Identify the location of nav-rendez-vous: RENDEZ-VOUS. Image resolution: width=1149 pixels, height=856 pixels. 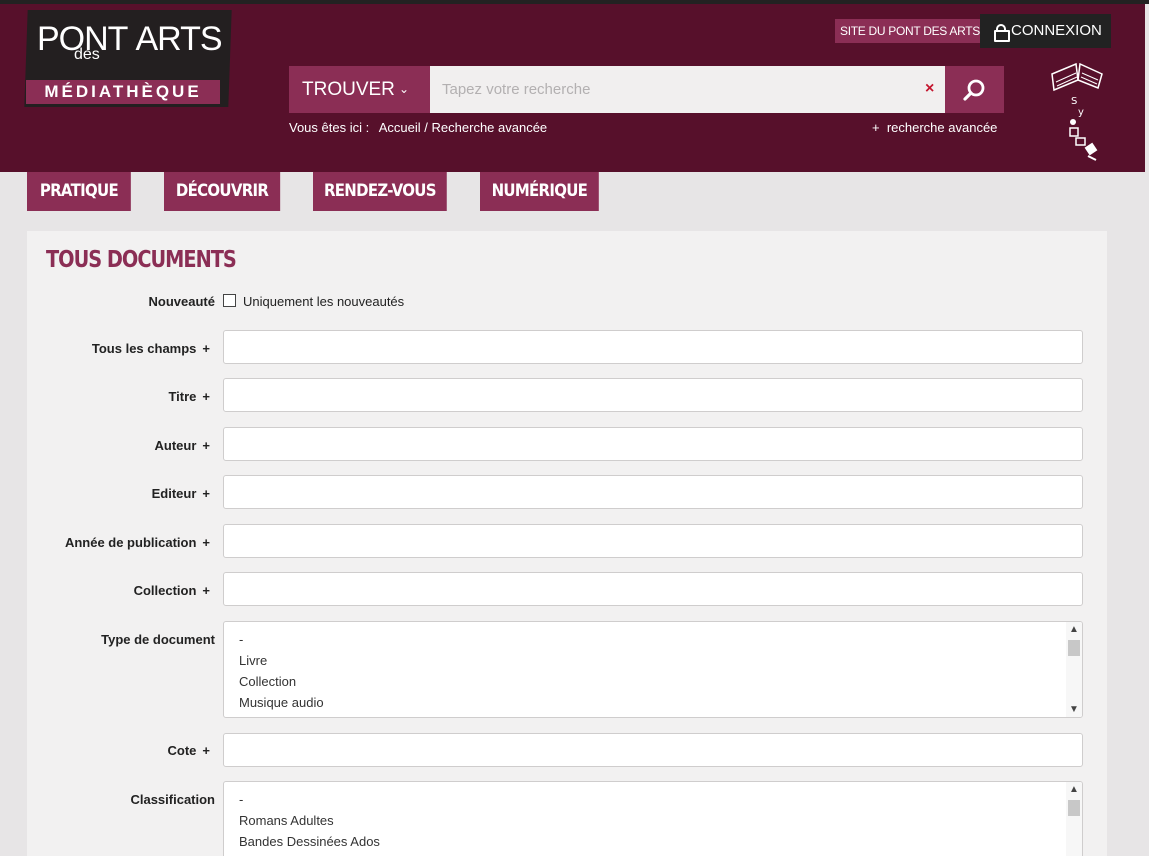
(380, 191).